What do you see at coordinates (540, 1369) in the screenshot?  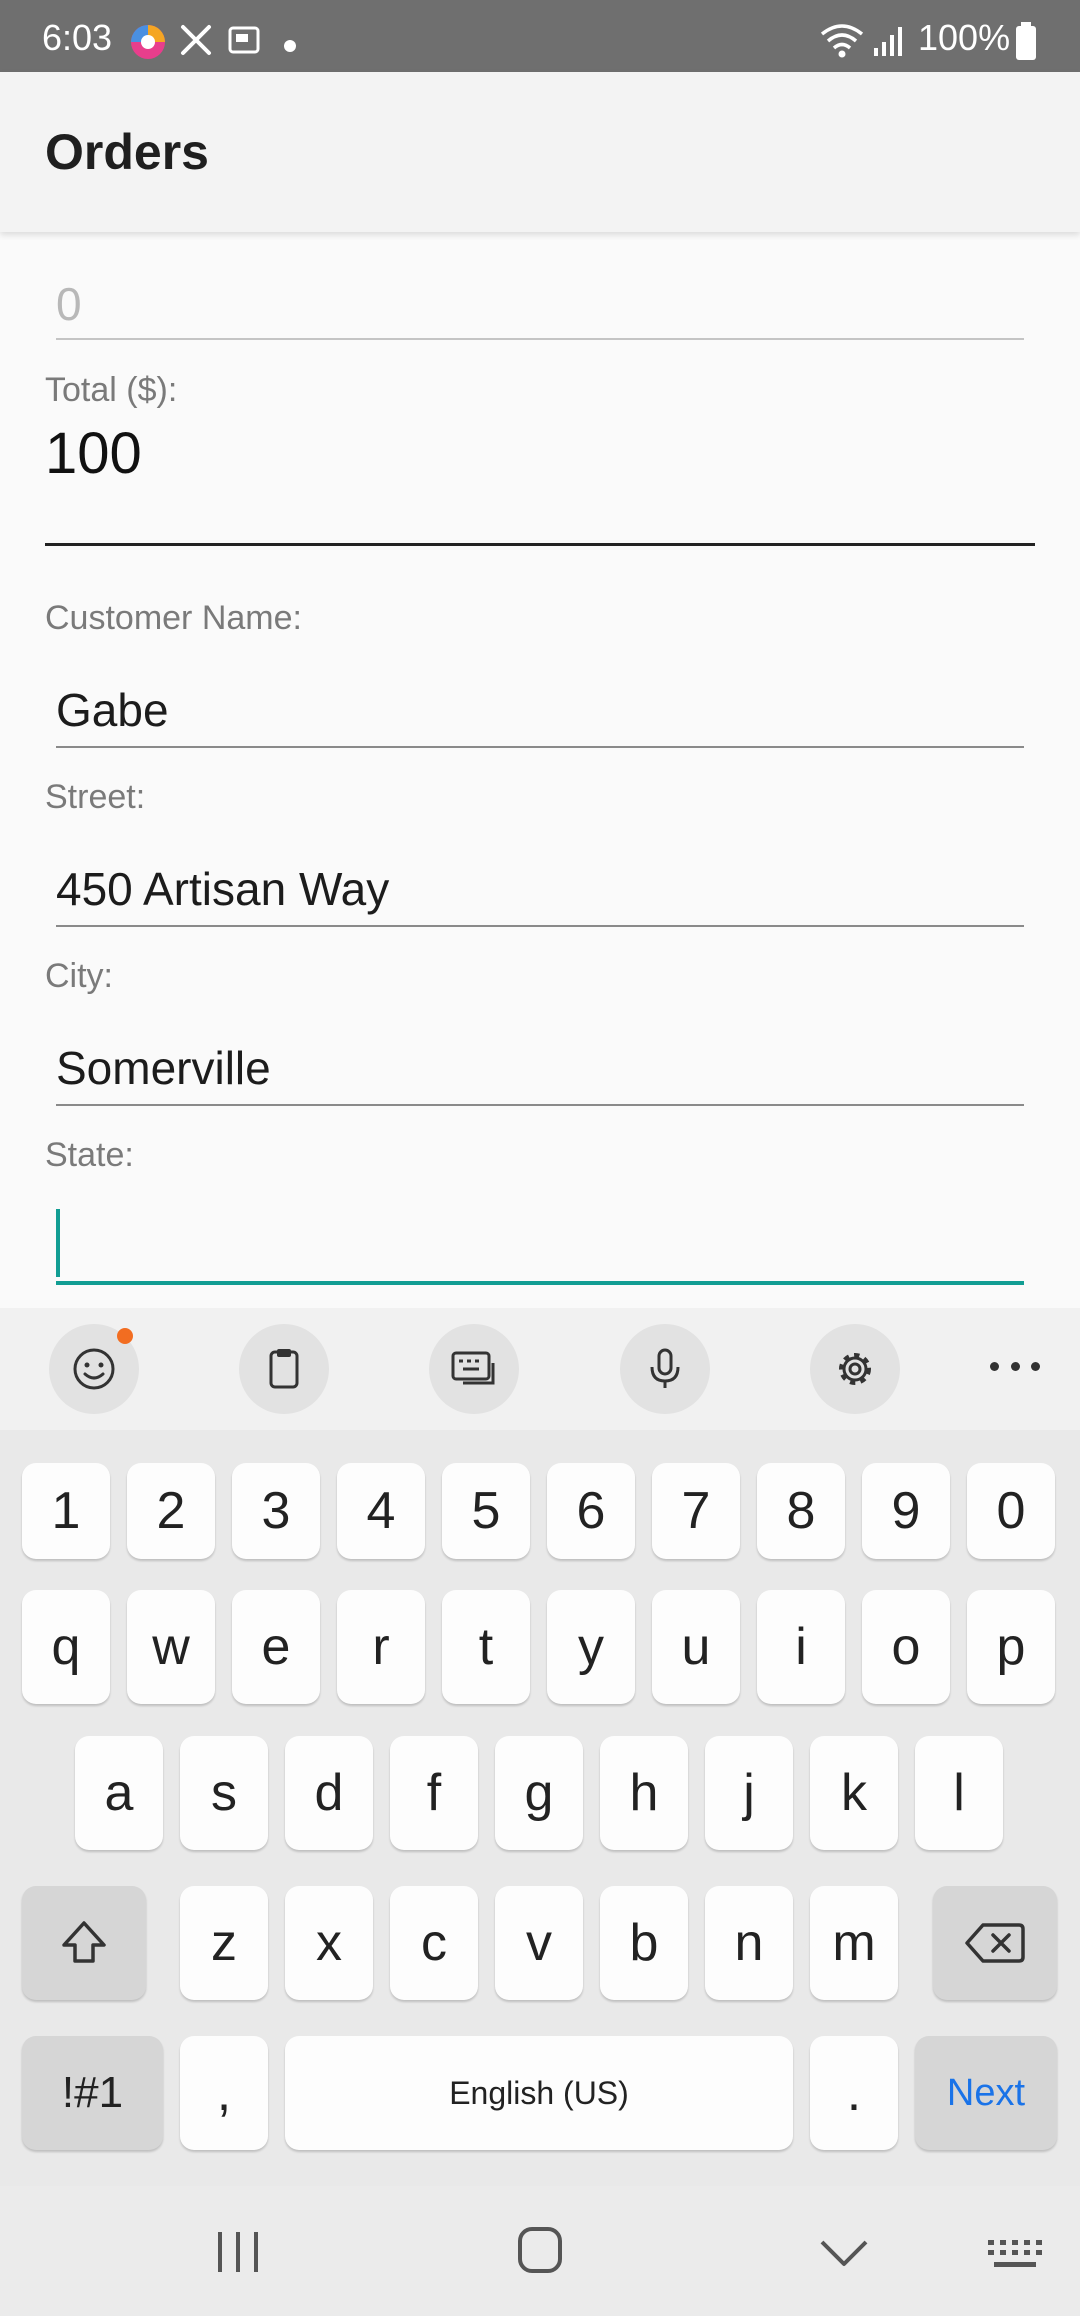 I see `keyboard-toolbar` at bounding box center [540, 1369].